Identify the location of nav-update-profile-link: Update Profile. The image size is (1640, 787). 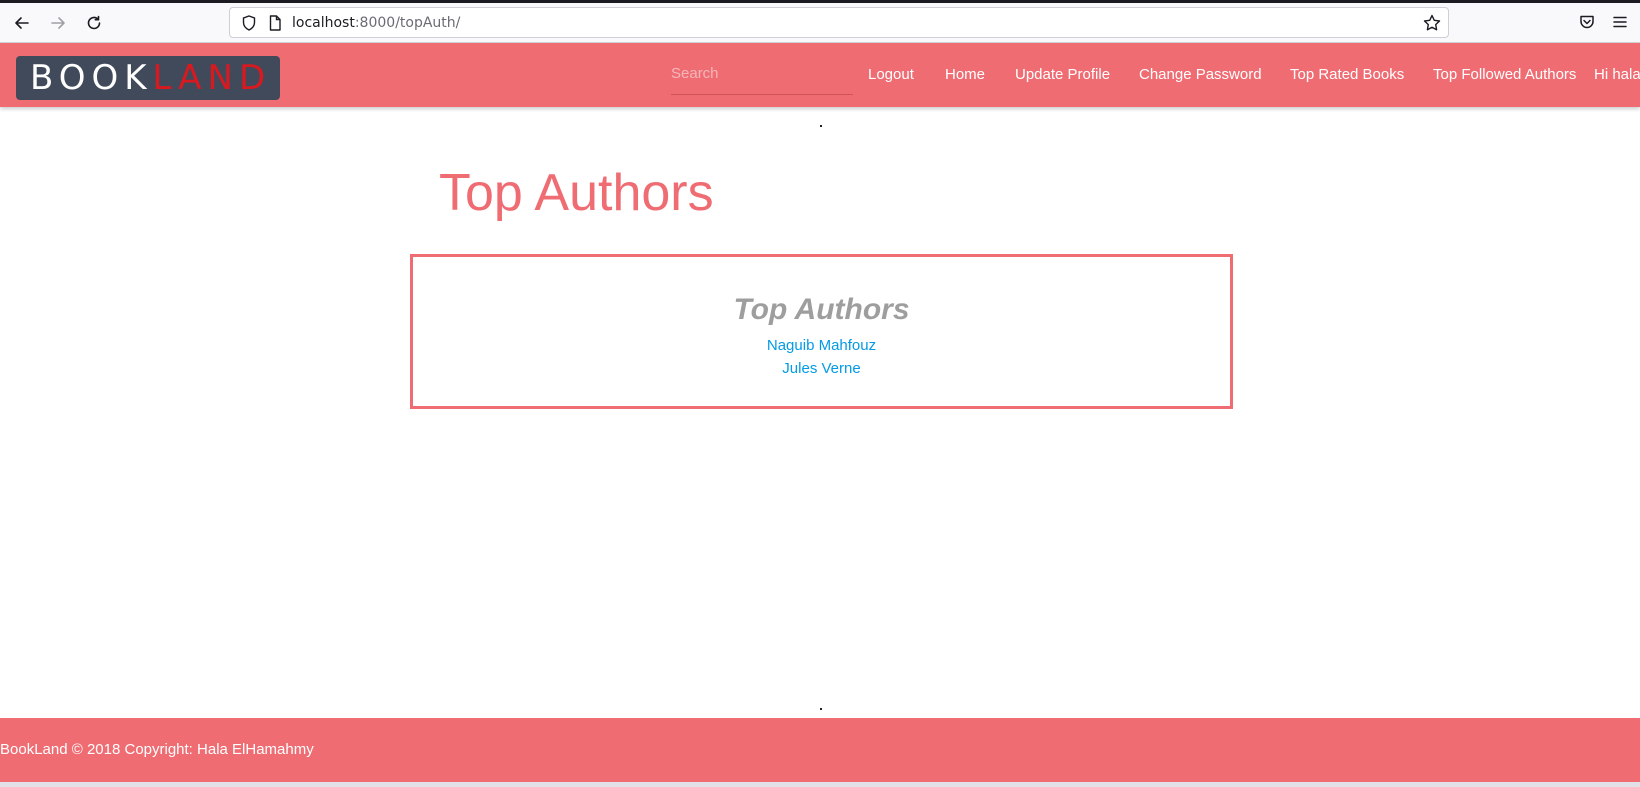
(1062, 74).